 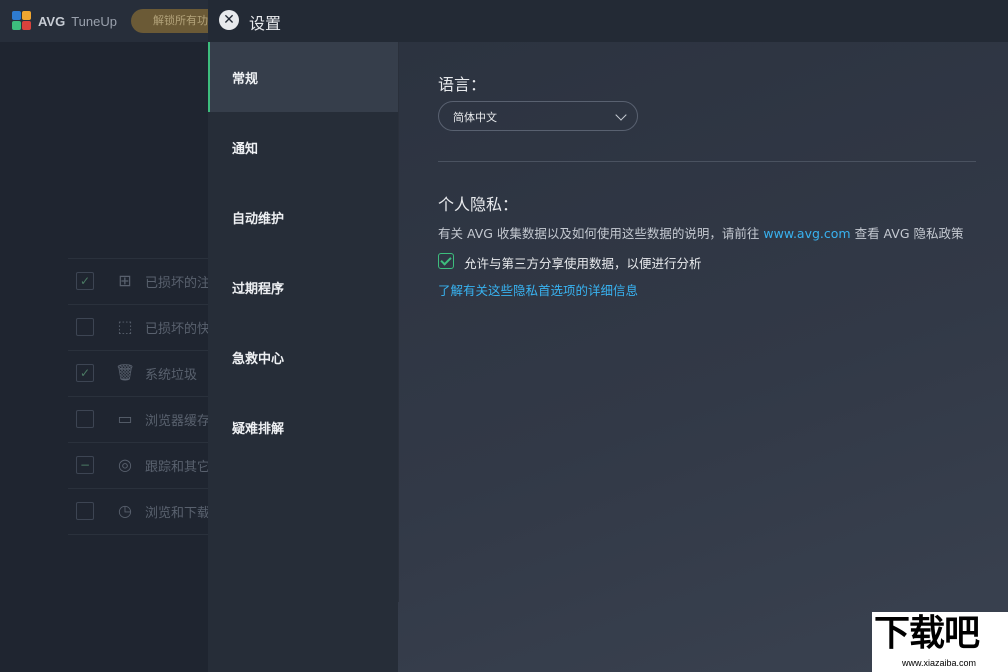 What do you see at coordinates (125, 510) in the screenshot?
I see `history-icon: ◷` at bounding box center [125, 510].